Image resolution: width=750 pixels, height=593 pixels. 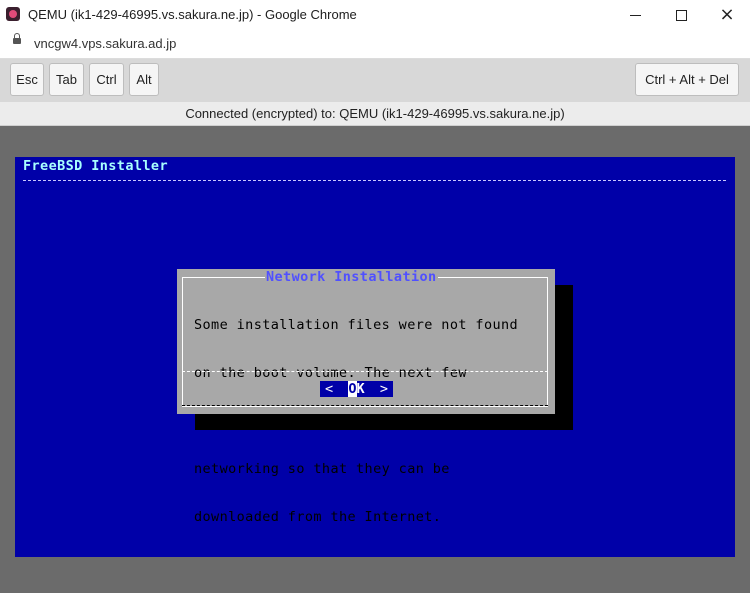 I want to click on vnc-control-bar: Esc Tab Ctrl Alt Ctrl + Alt + Del, so click(x=375, y=80).